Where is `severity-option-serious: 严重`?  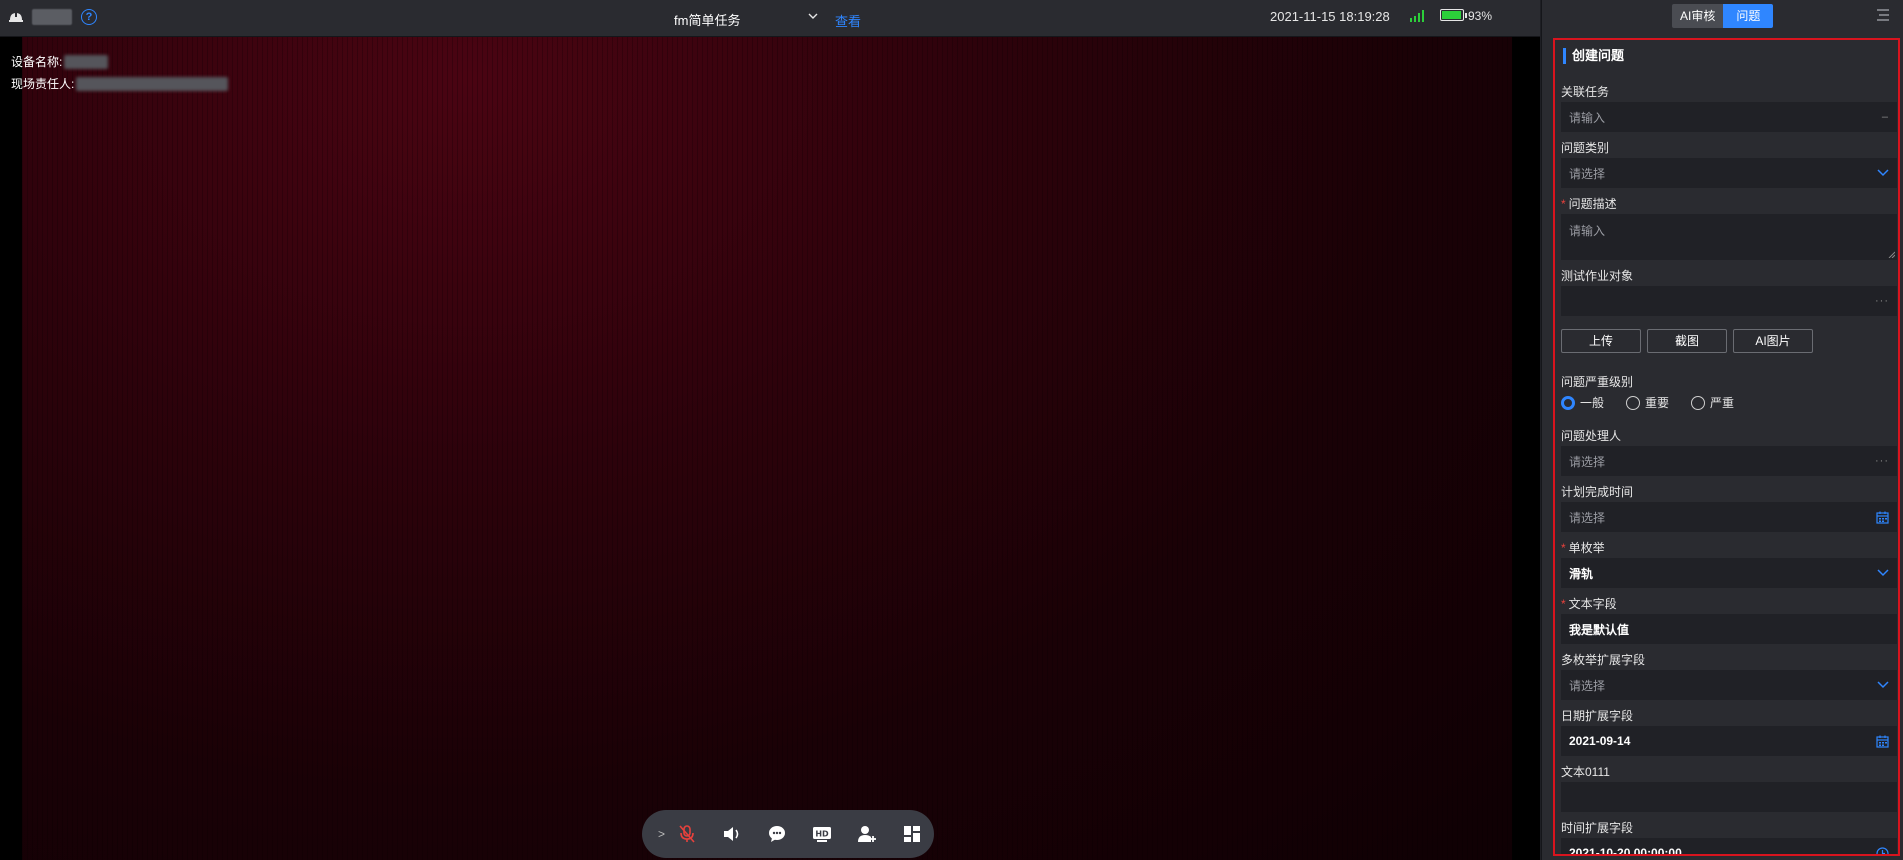
severity-option-serious: 严重 is located at coordinates (1712, 402).